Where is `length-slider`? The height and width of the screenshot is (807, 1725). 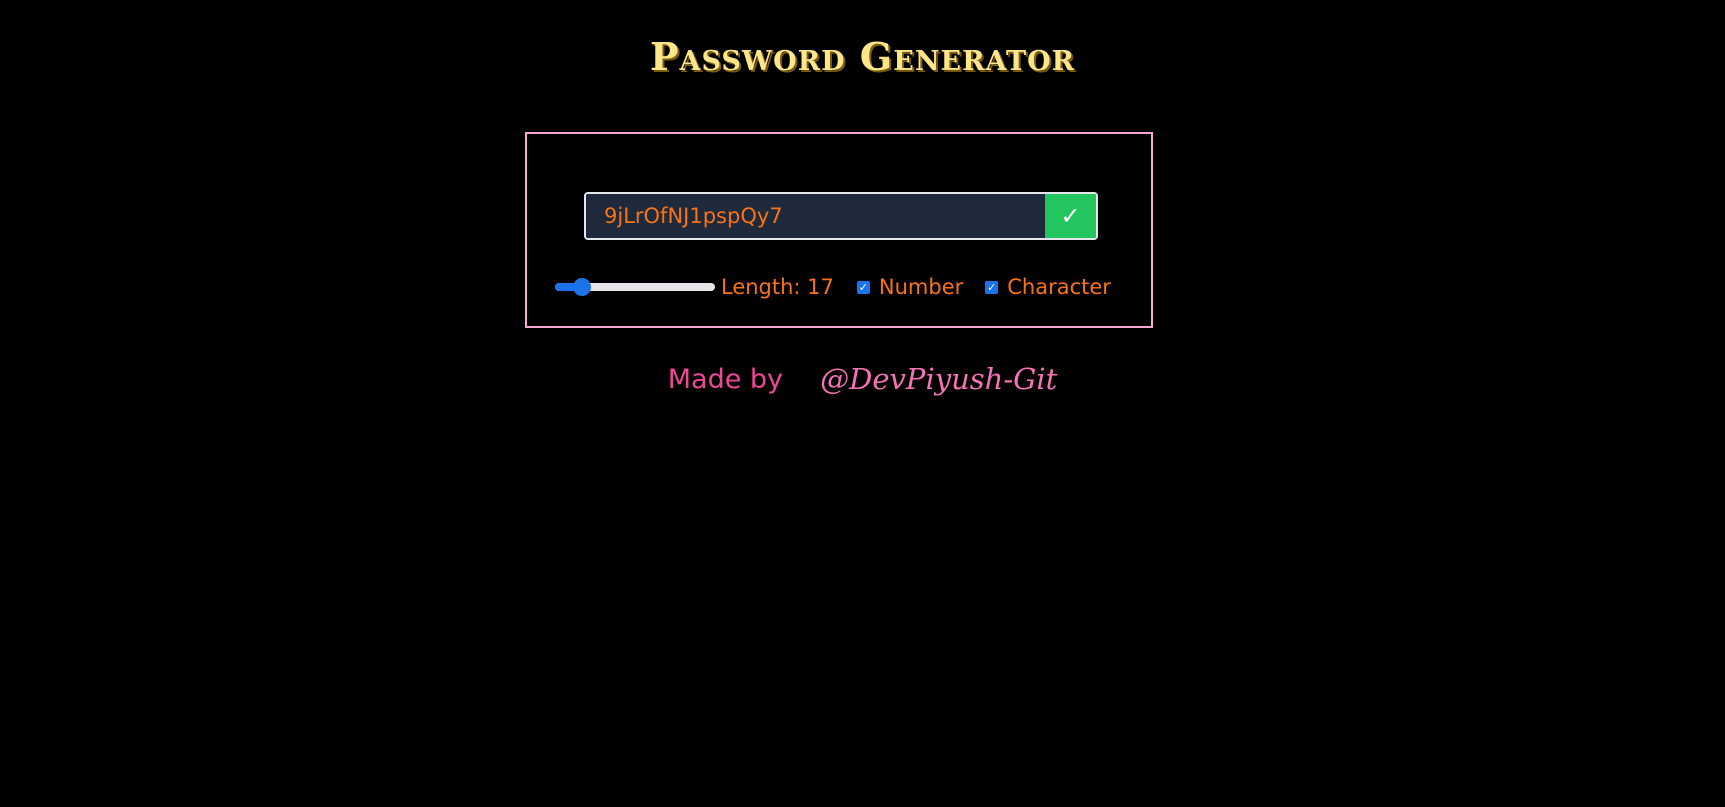 length-slider is located at coordinates (635, 287).